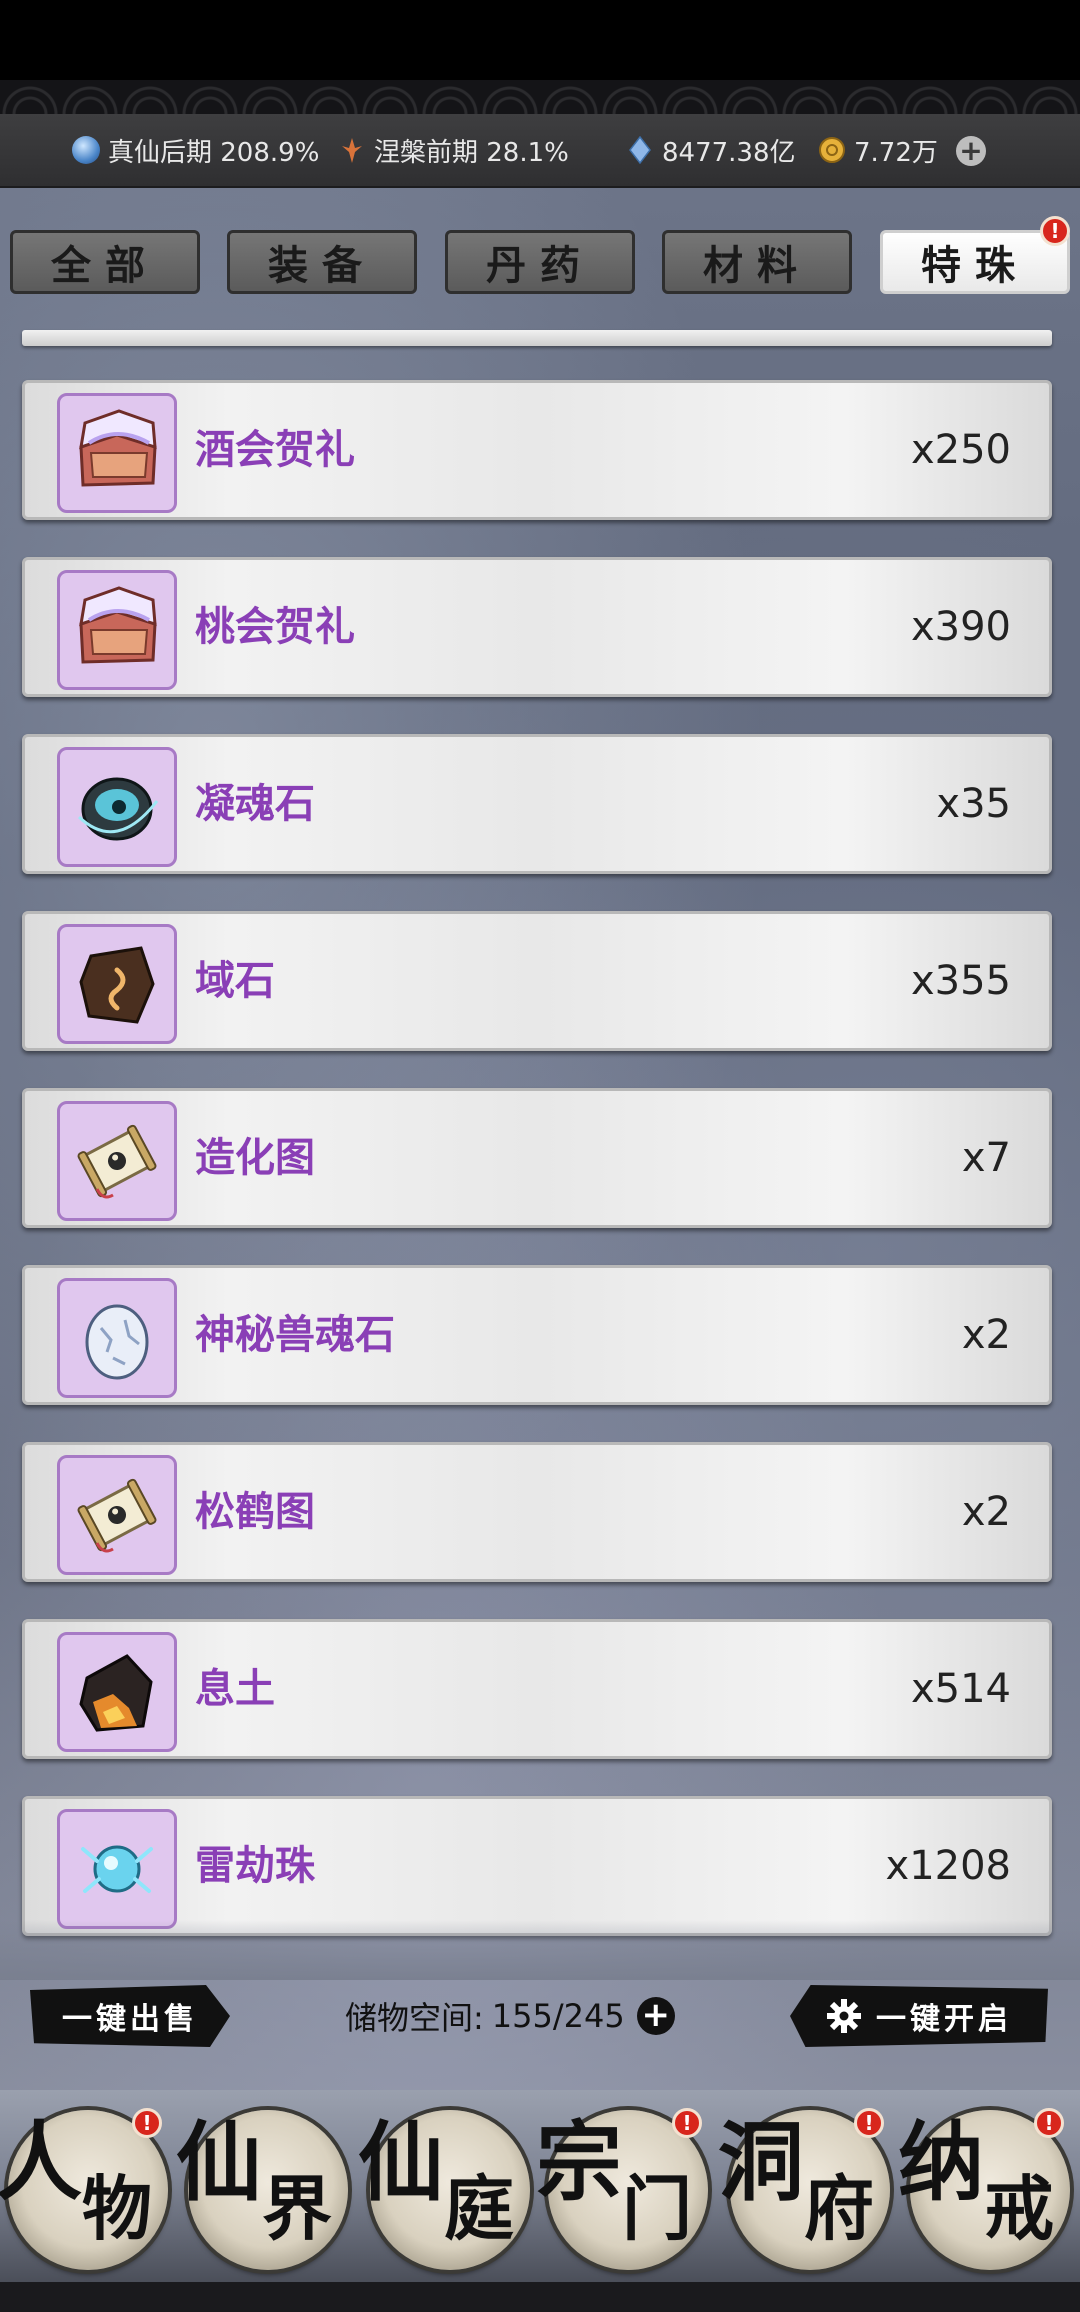  I want to click on crystal-balance: 8477.38亿, so click(711, 150).